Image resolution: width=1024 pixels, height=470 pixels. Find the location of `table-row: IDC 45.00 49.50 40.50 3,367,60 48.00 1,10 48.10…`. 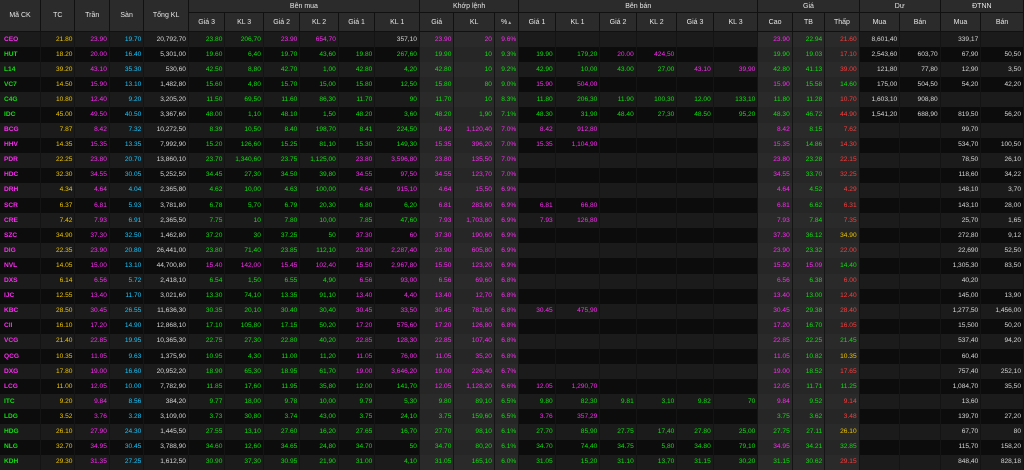

table-row: IDC 45.00 49.50 40.50 3,367,60 48.00 1,10 48.10… is located at coordinates (512, 115).